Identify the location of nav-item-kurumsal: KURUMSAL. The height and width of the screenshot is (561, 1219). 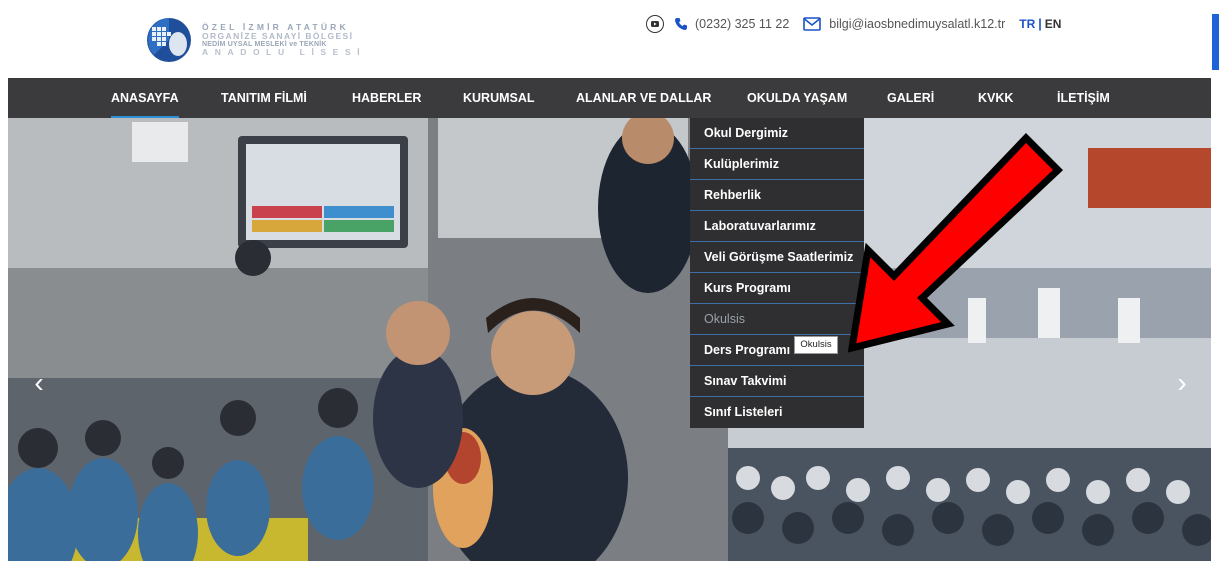
(499, 98).